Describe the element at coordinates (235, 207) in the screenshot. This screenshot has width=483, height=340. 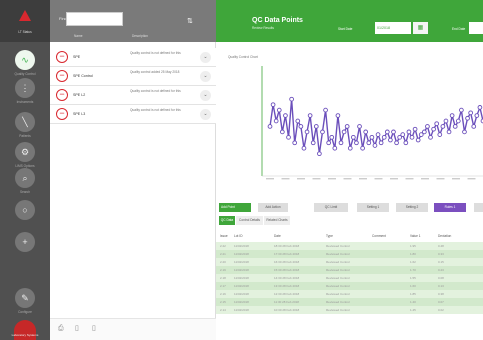
I see `toolbar-button: Add Point` at that location.